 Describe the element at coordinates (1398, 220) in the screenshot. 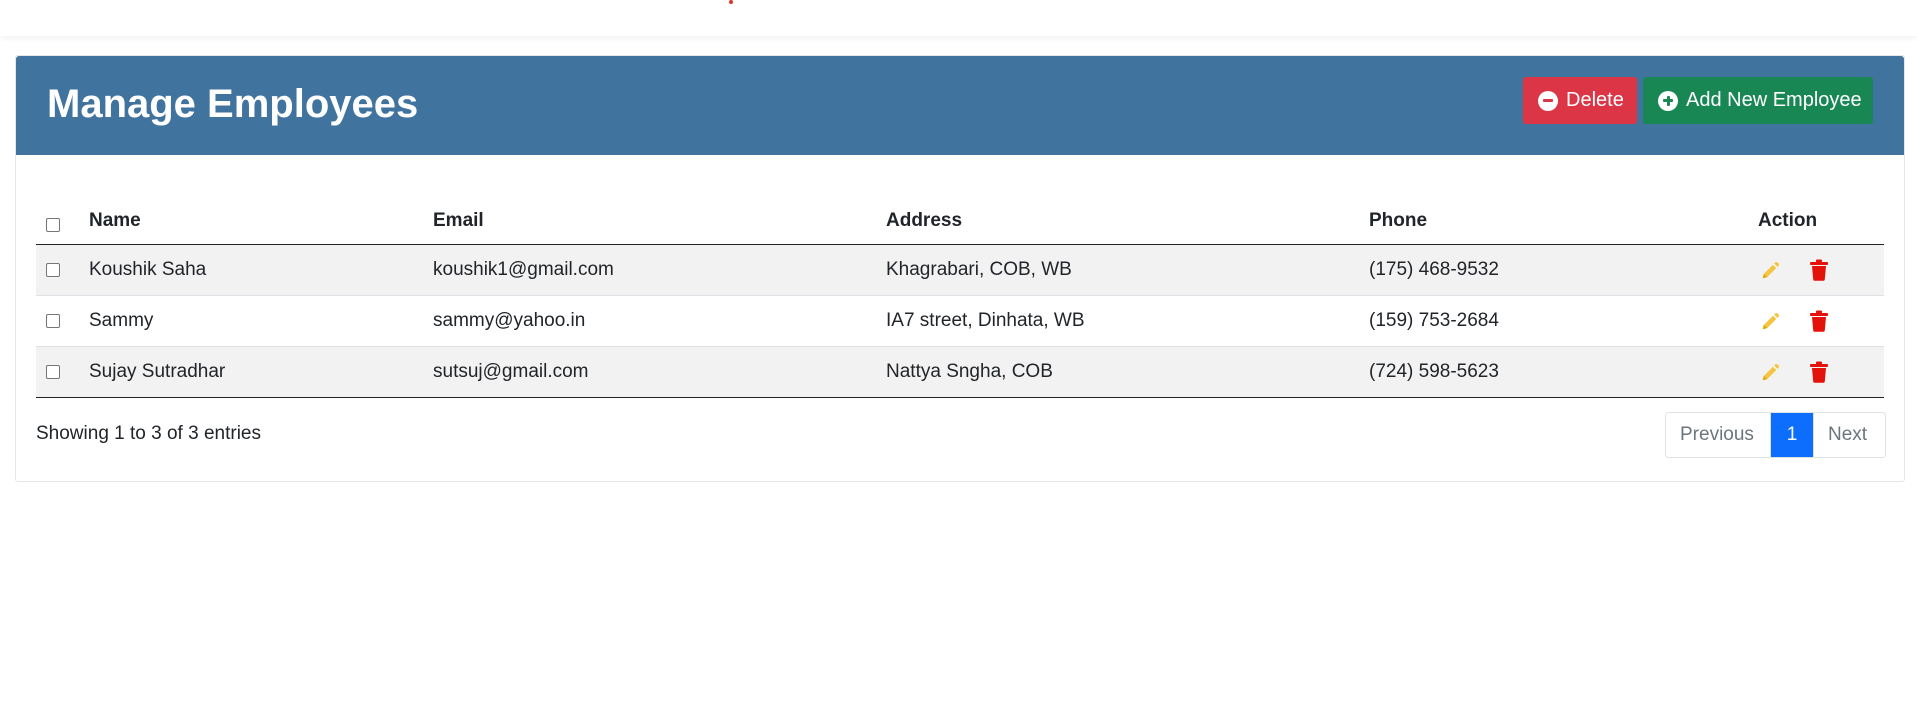

I see `column-header-phone: Phone` at that location.